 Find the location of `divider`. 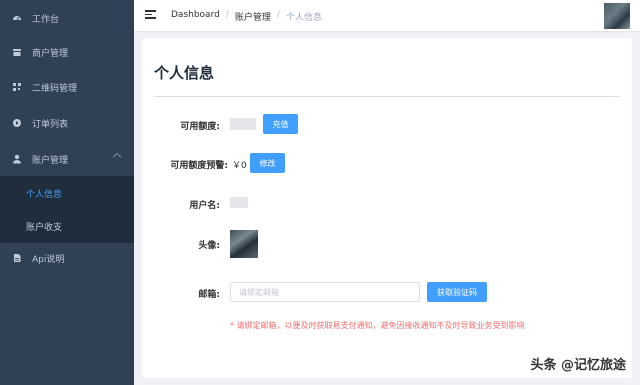

divider is located at coordinates (387, 96).